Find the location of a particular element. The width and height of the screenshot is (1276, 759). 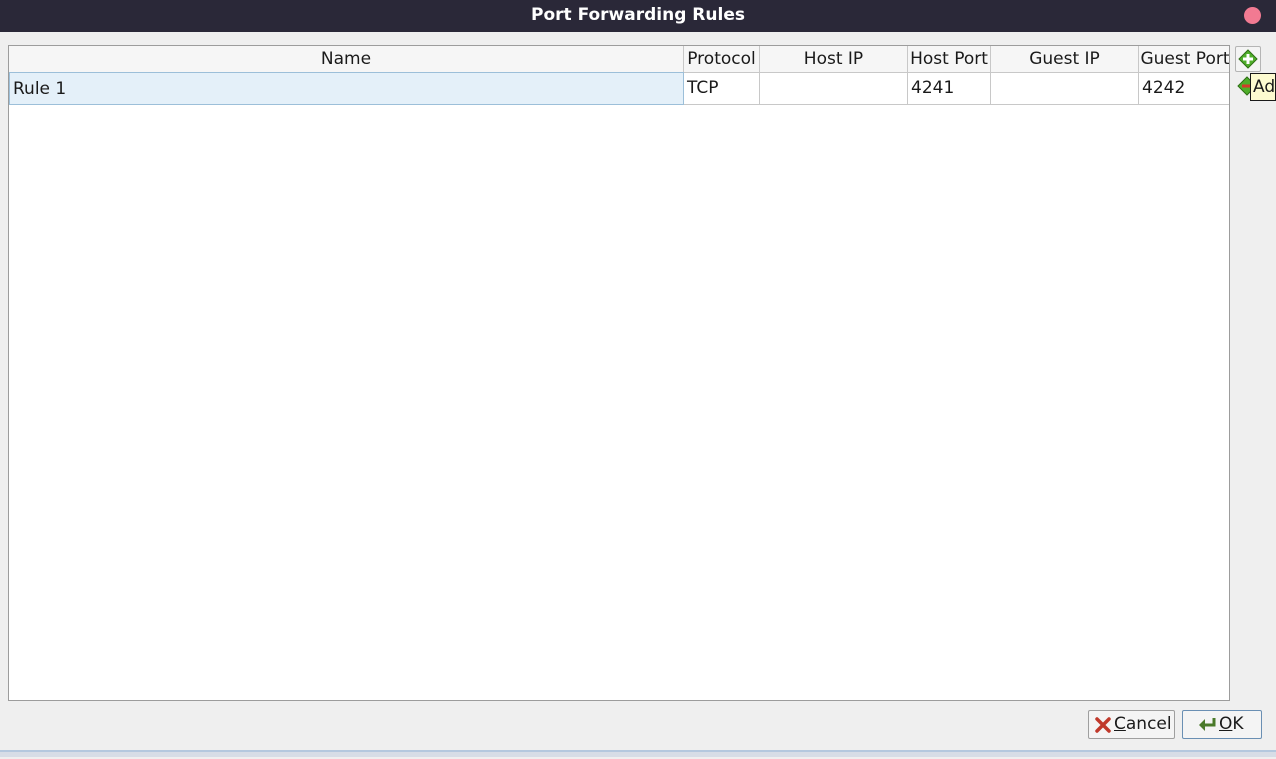

column-header-host-port: Host Port is located at coordinates (949, 59).